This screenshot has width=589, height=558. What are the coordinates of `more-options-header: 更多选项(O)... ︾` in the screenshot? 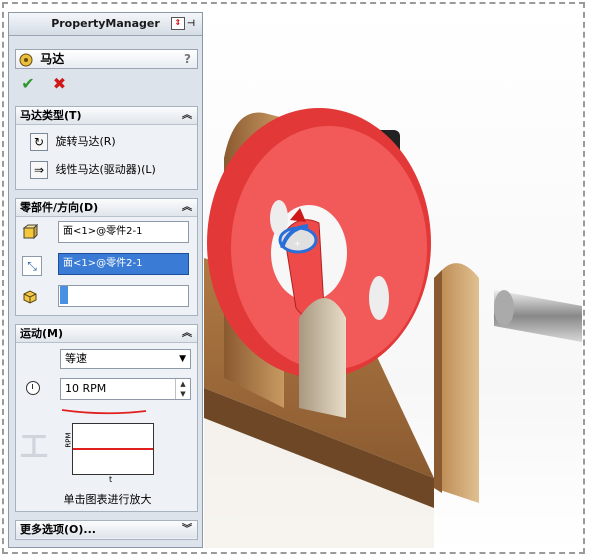 It's located at (106, 529).